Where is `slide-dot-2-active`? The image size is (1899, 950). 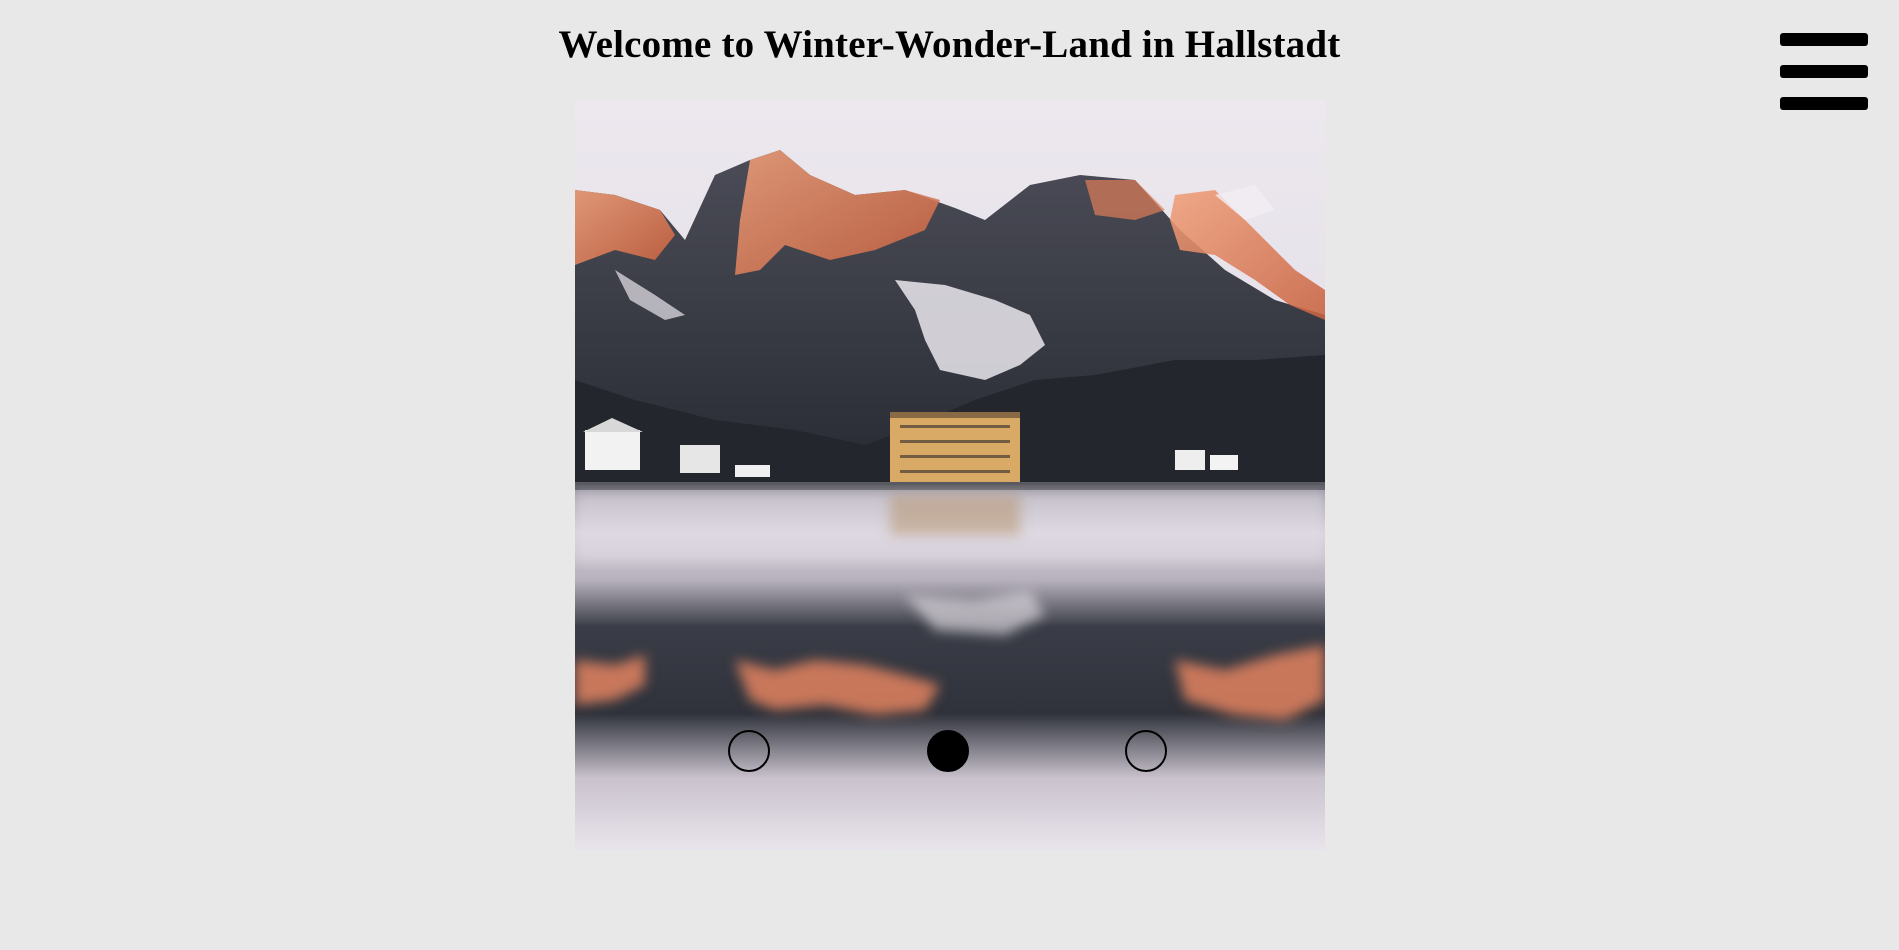
slide-dot-2-active is located at coordinates (948, 751).